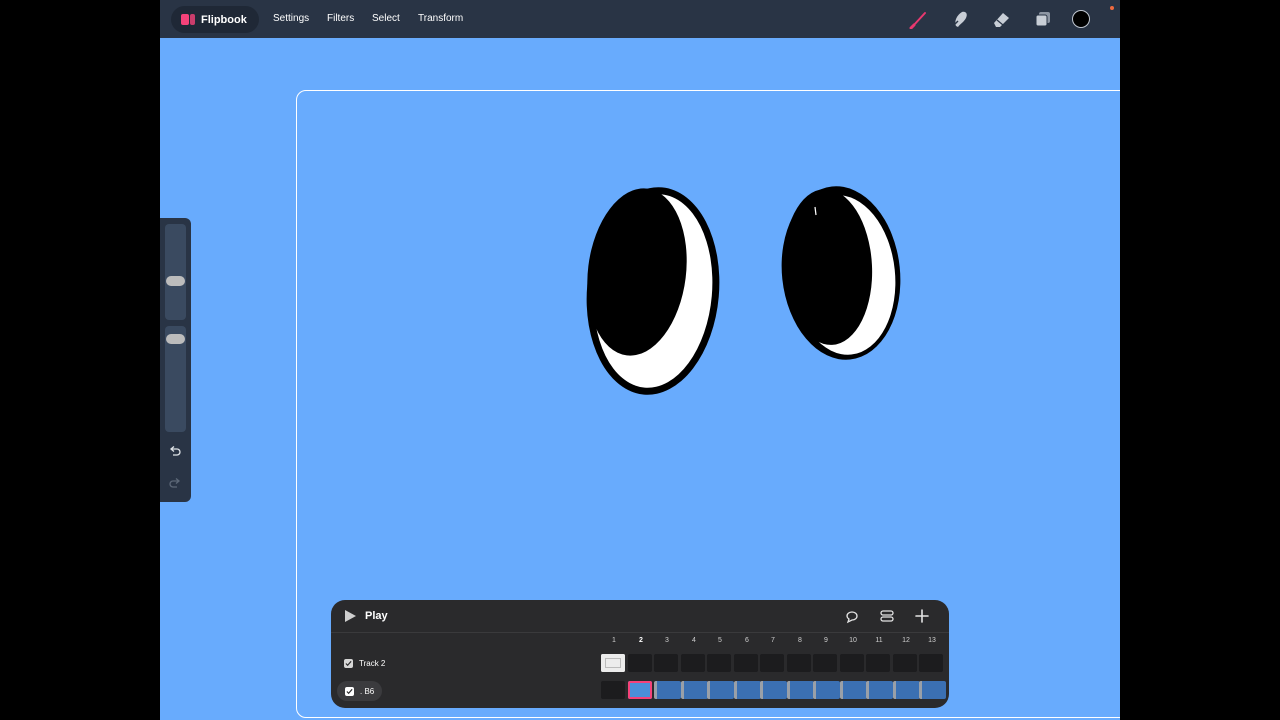 Image resolution: width=1280 pixels, height=720 pixels. Describe the element at coordinates (641, 640) in the screenshot. I see `frame-number: 2` at that location.